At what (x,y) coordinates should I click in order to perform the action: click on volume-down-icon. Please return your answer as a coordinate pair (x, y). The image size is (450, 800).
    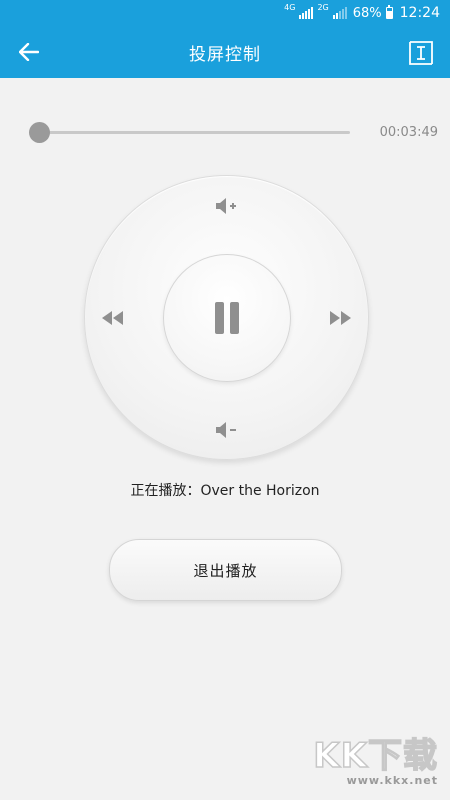
    Looking at the image, I should click on (226, 430).